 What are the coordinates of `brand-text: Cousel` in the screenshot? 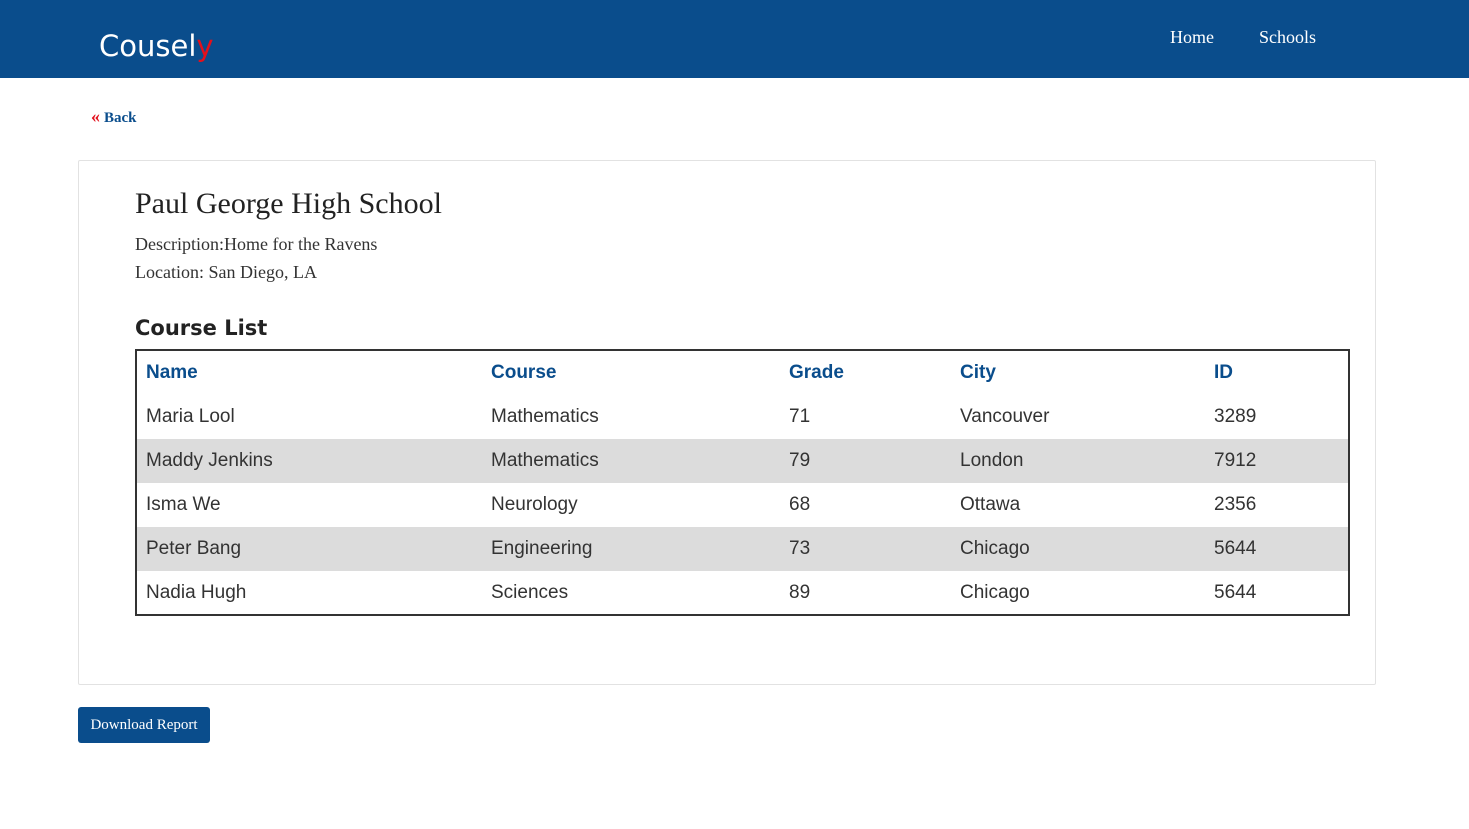 It's located at (148, 46).